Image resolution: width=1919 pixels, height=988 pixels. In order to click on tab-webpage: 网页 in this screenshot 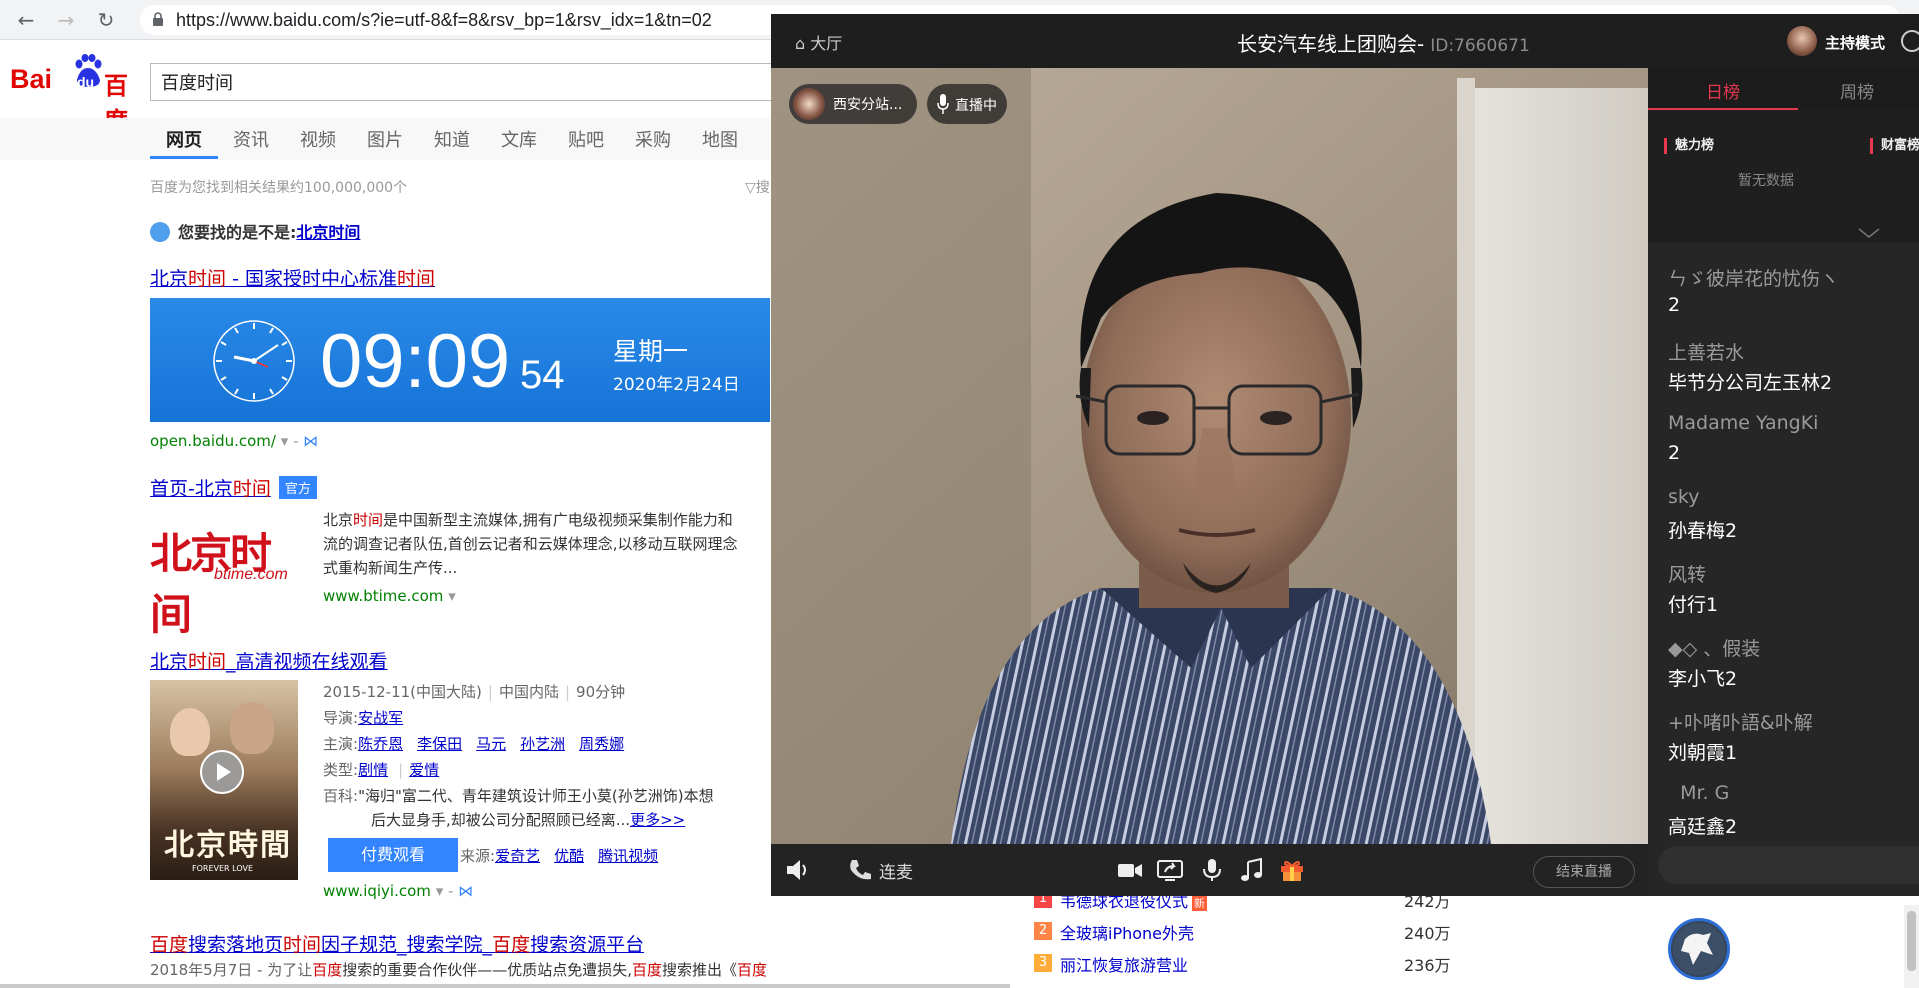, I will do `click(184, 139)`.